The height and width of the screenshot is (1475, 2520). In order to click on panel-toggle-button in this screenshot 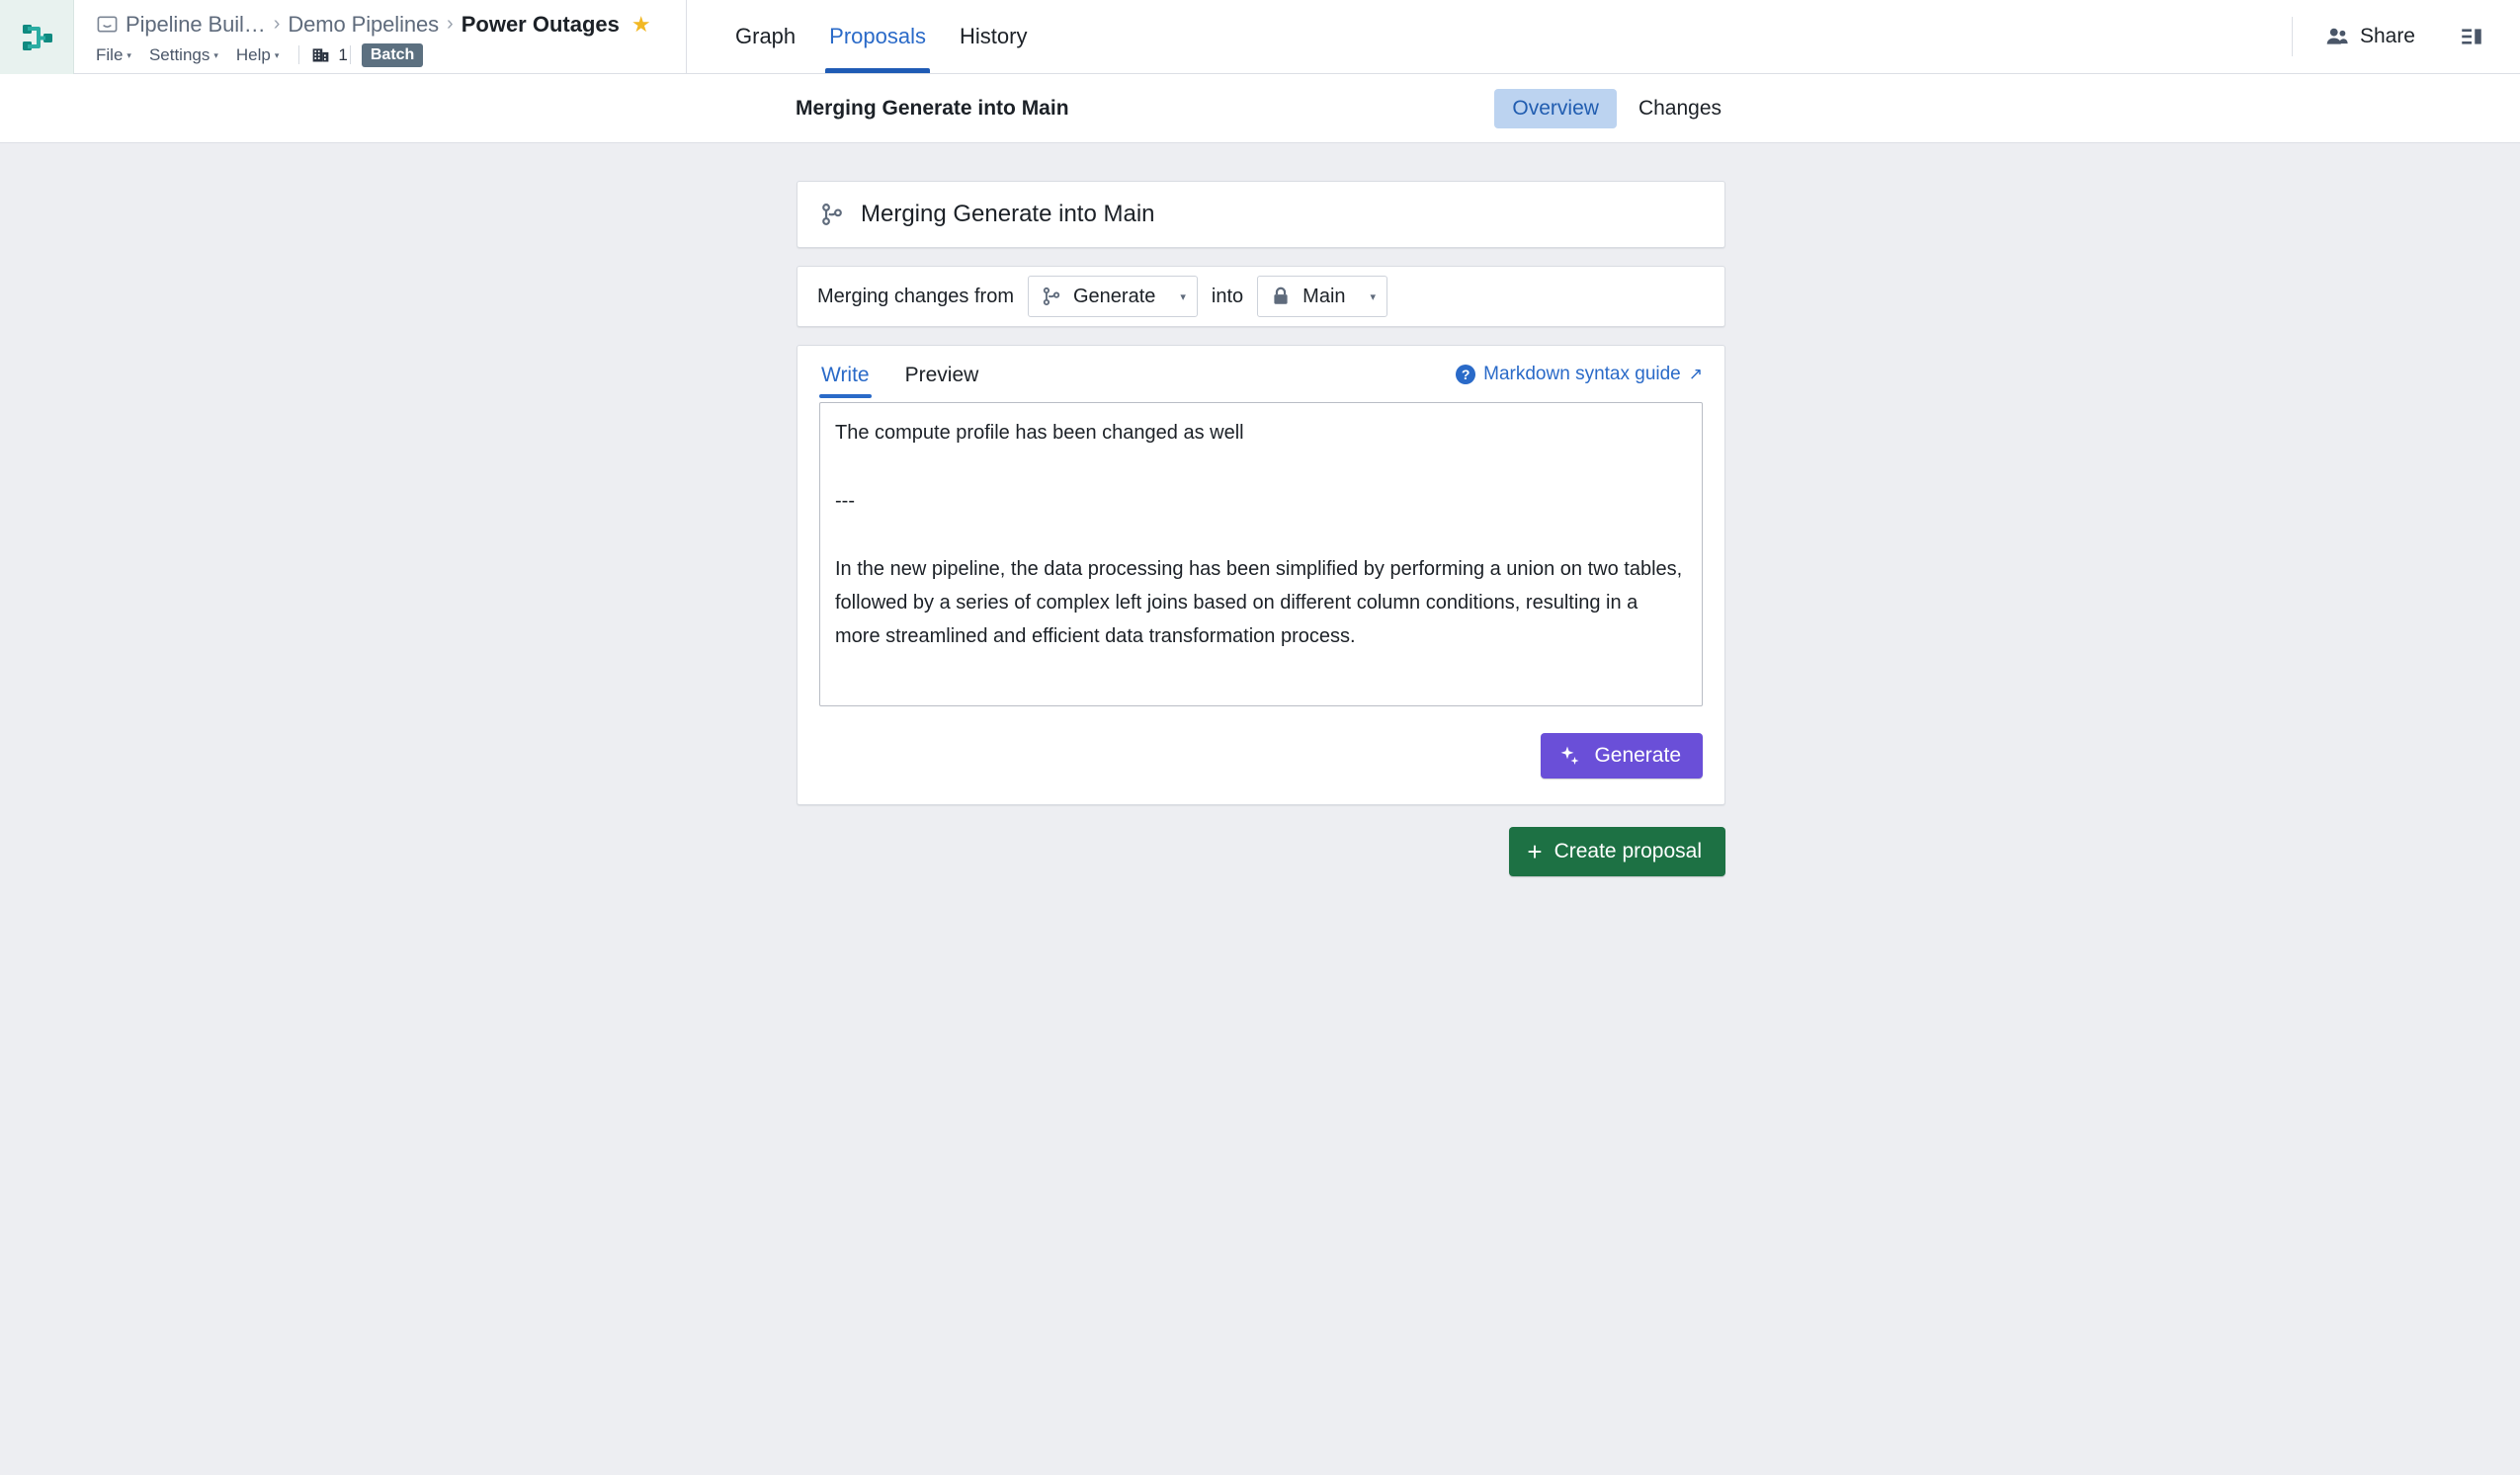, I will do `click(2471, 36)`.